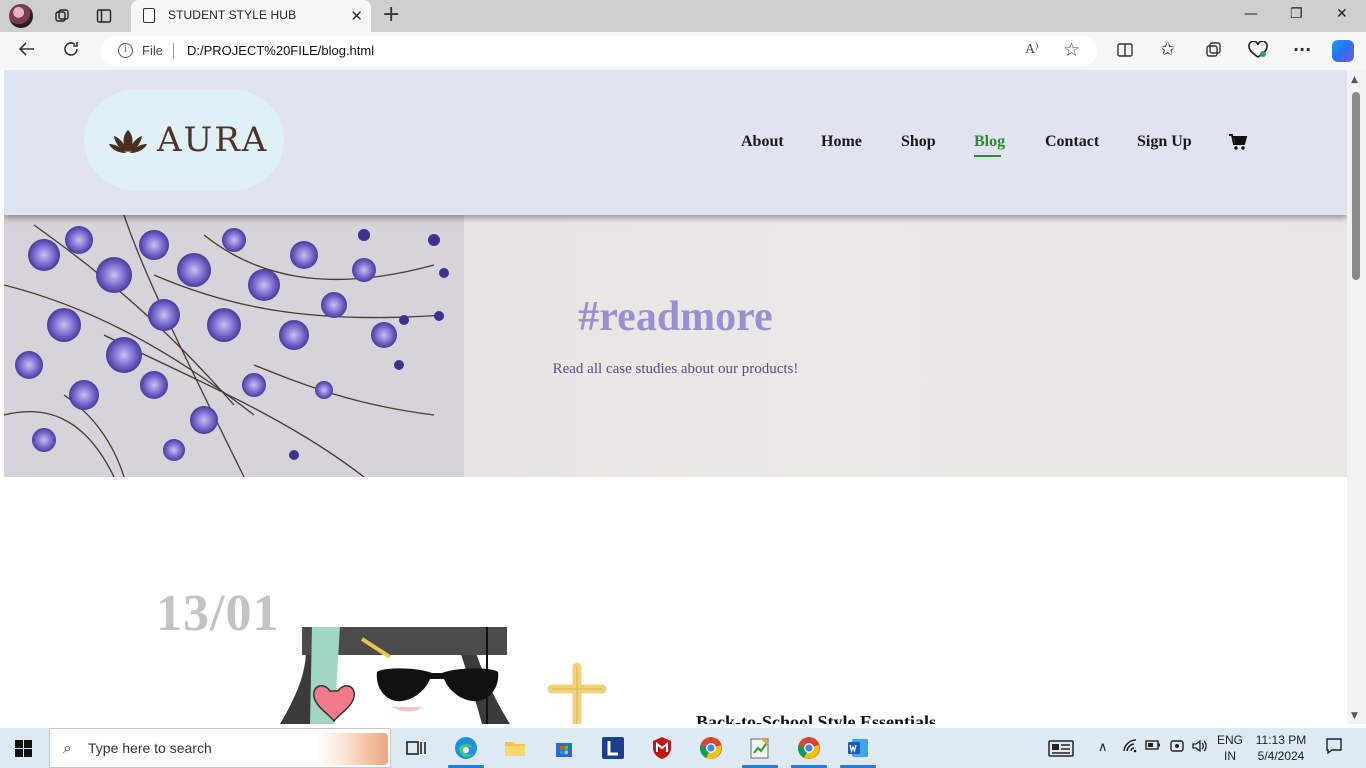 This screenshot has height=768, width=1366. What do you see at coordinates (1354, 80) in the screenshot?
I see `scroll-up-icon: ▲` at bounding box center [1354, 80].